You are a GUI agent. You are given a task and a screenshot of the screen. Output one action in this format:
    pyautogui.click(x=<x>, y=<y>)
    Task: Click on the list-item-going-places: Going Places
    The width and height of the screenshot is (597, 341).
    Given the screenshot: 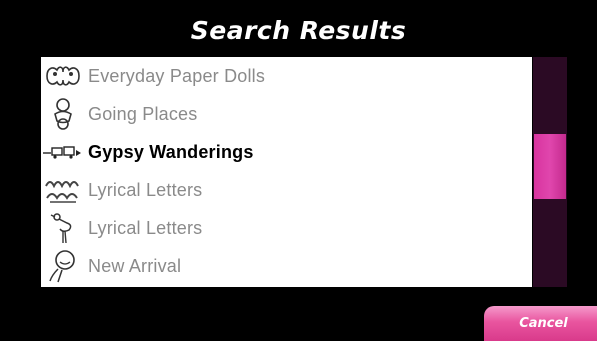 What is the action you would take?
    pyautogui.click(x=286, y=114)
    